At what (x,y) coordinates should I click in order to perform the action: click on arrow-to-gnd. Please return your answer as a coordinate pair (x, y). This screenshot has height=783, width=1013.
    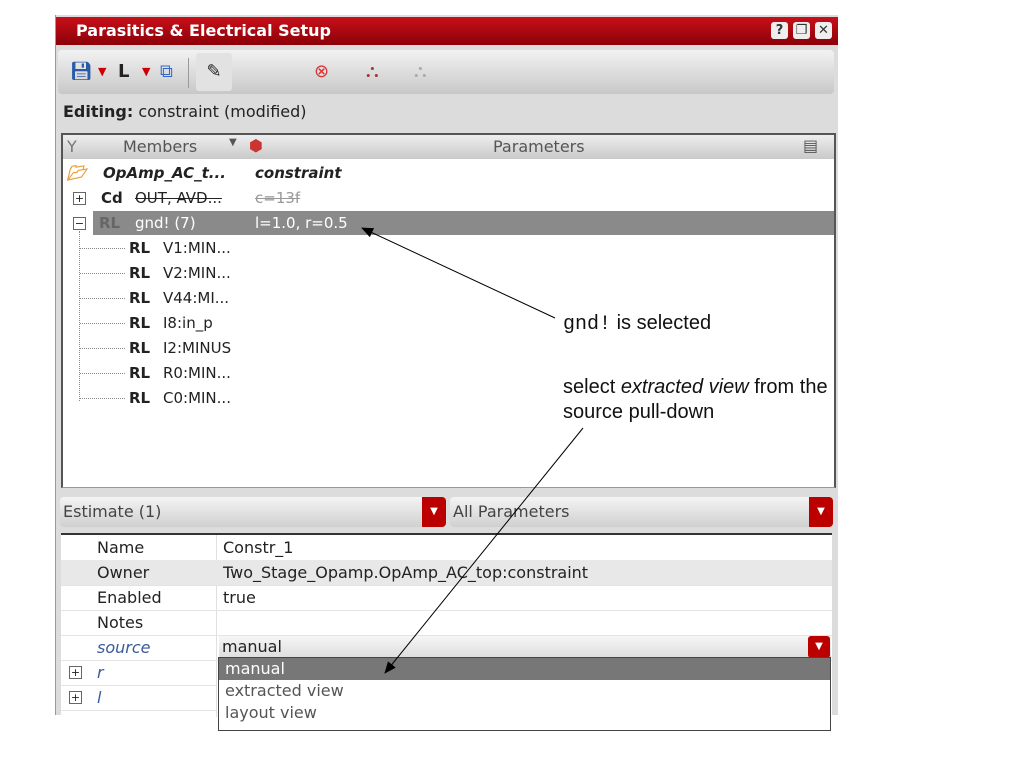
    Looking at the image, I should click on (458, 273).